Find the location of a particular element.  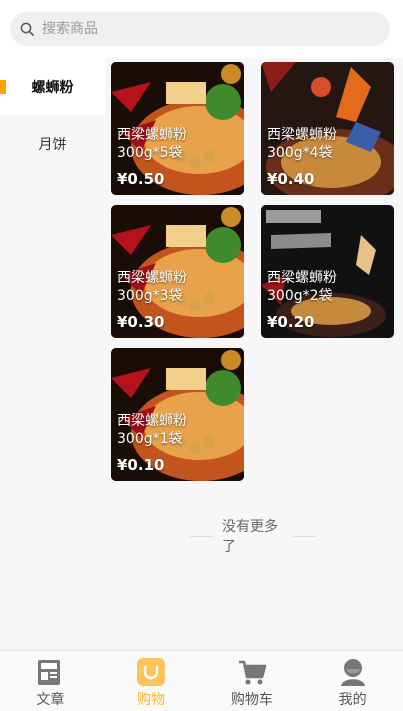

sidebar-item-label: 螺蛳粉 is located at coordinates (52, 87).